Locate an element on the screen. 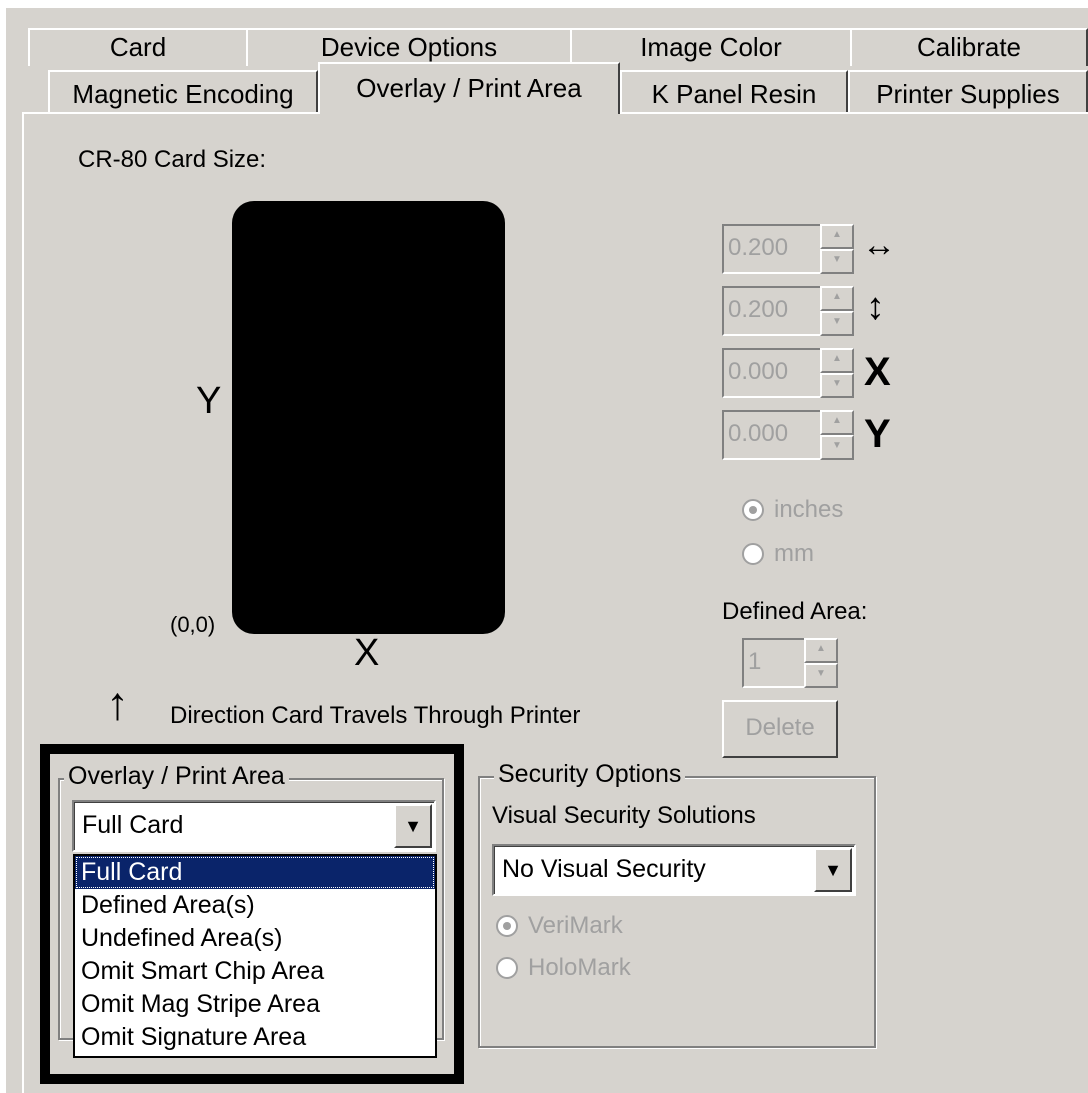 This screenshot has width=1088, height=1093. inches-radio: inches is located at coordinates (792, 510).